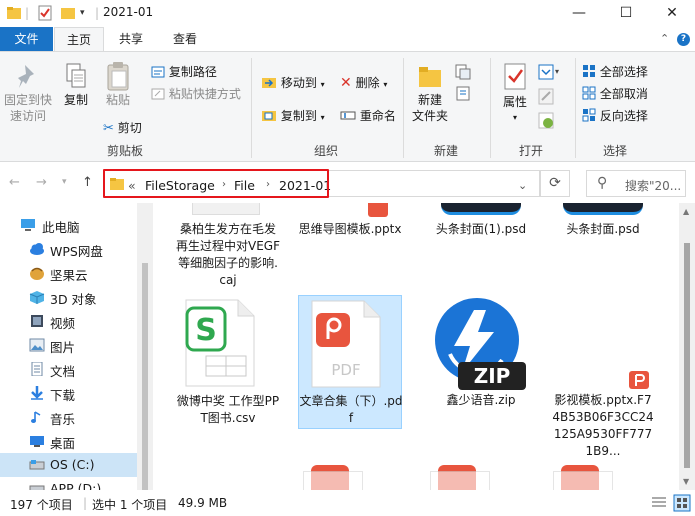 This screenshot has height=516, width=695. I want to click on file-name: 桑柏生发方在毛发再生过程中对VEGF等细胞因子的影响.caj, so click(228, 254).